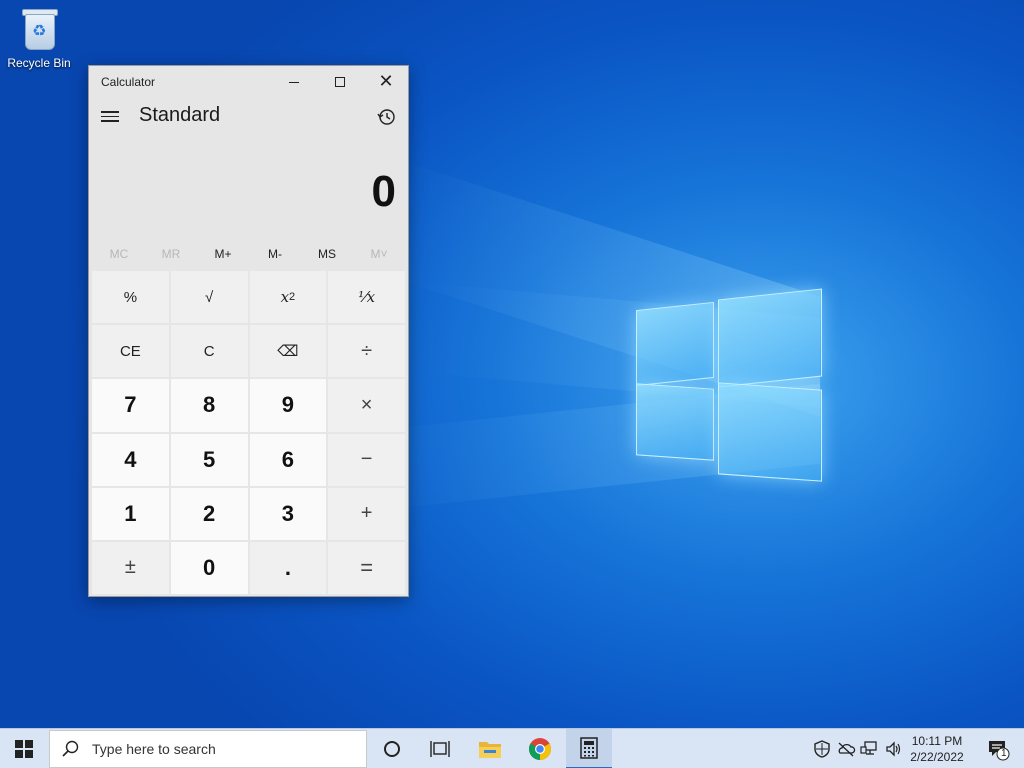 The height and width of the screenshot is (768, 1024). Describe the element at coordinates (937, 749) in the screenshot. I see `clock: 10:11 PM 2/22/2022` at that location.